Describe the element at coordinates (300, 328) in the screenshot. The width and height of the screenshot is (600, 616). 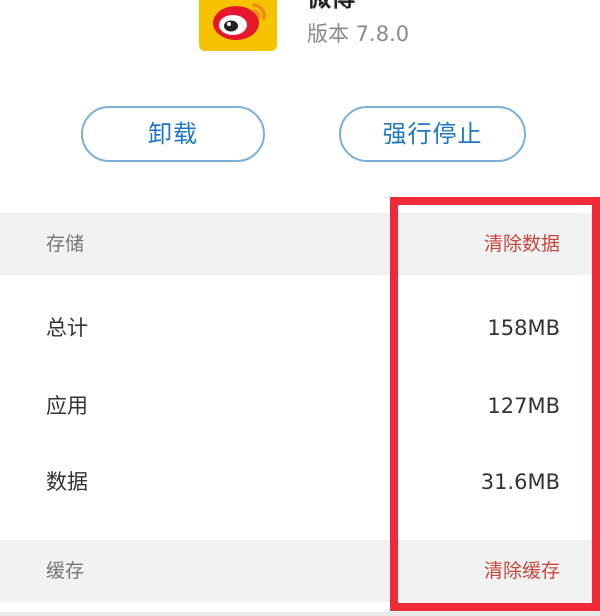
I see `storage-row-total: 总计 158MB` at that location.